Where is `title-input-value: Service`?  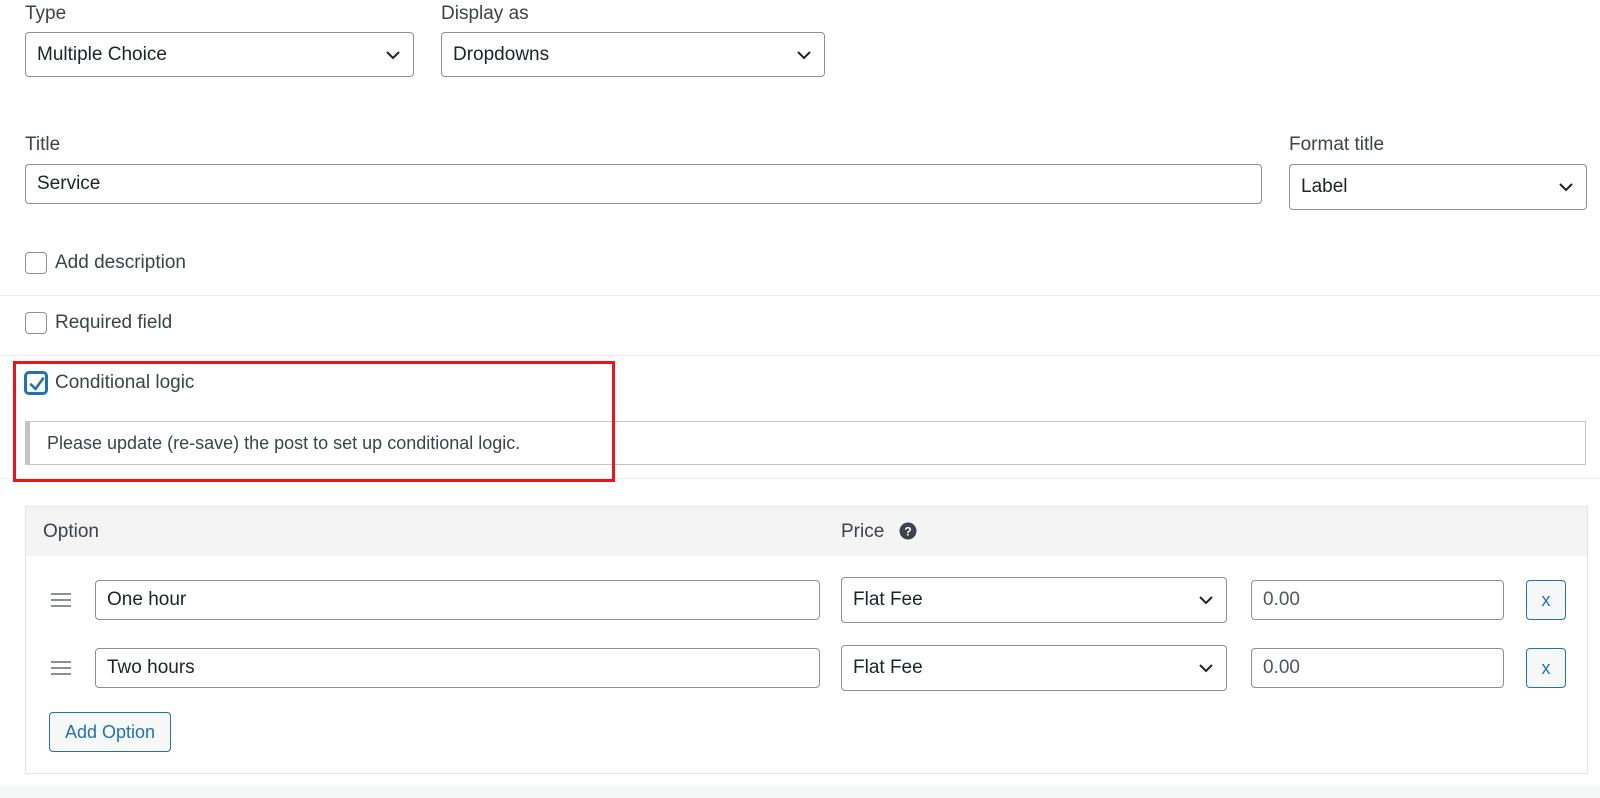
title-input-value: Service is located at coordinates (69, 183).